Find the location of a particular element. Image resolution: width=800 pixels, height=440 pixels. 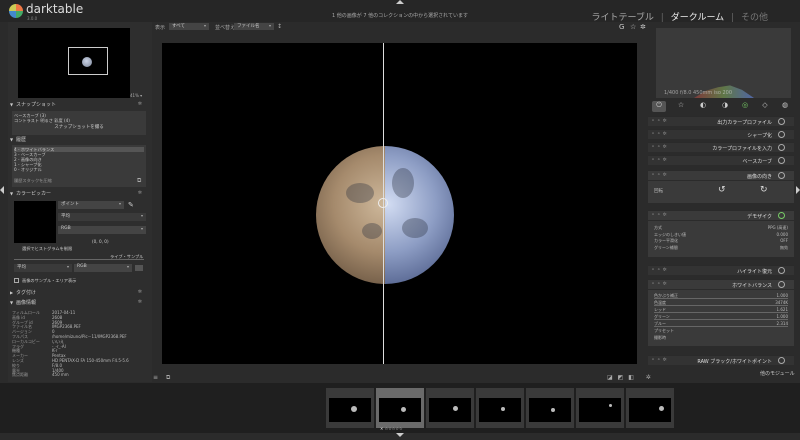

module-sharpen: ⚬ ⚬ ✲ シャープ化 is located at coordinates (721, 134).